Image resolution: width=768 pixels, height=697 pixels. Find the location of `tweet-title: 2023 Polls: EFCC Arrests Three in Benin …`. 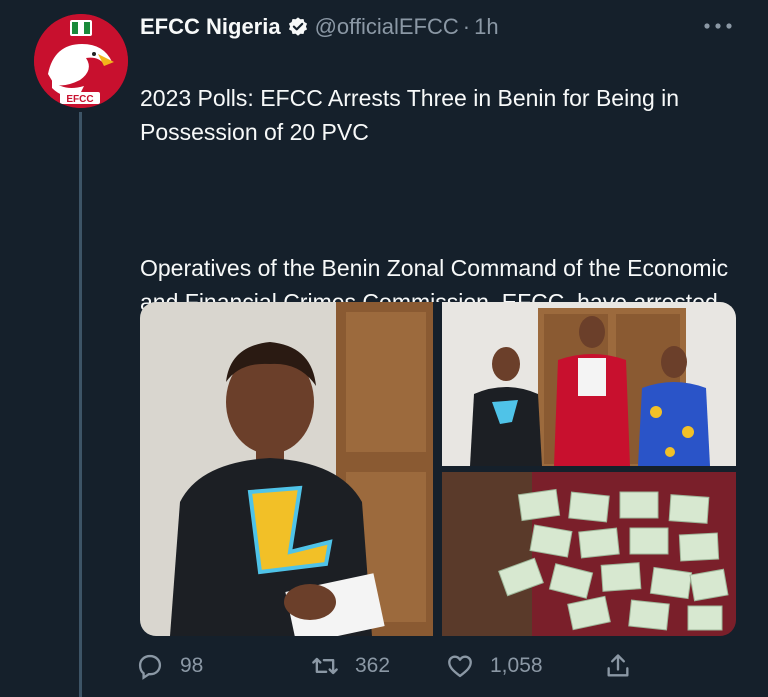

tweet-title: 2023 Polls: EFCC Arrests Three in Benin … is located at coordinates (410, 115).